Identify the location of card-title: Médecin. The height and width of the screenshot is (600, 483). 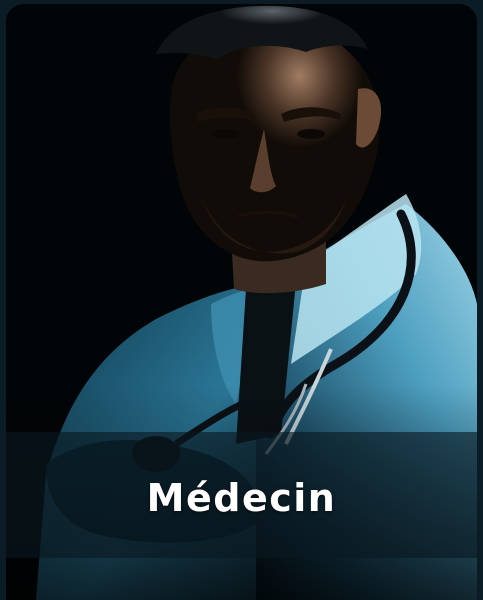
(241, 498).